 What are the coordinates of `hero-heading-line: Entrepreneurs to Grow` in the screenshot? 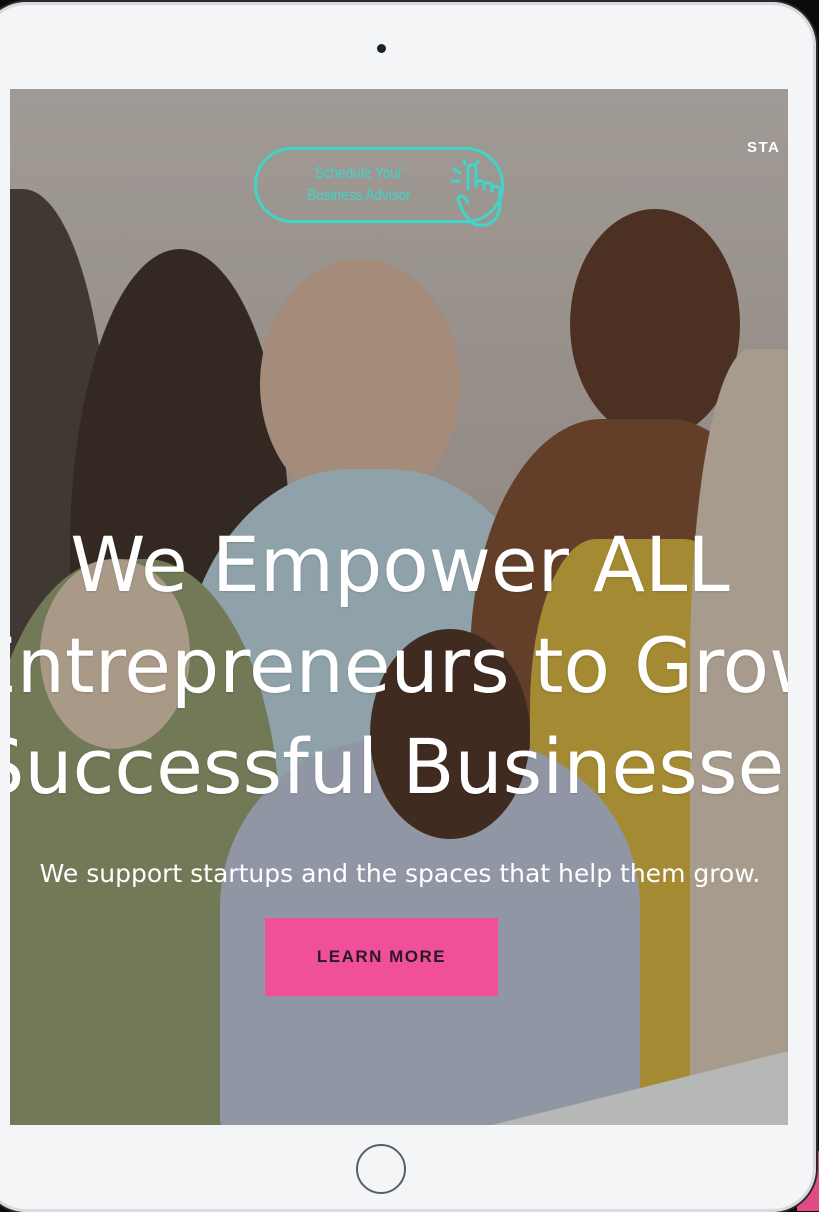 It's located at (399, 665).